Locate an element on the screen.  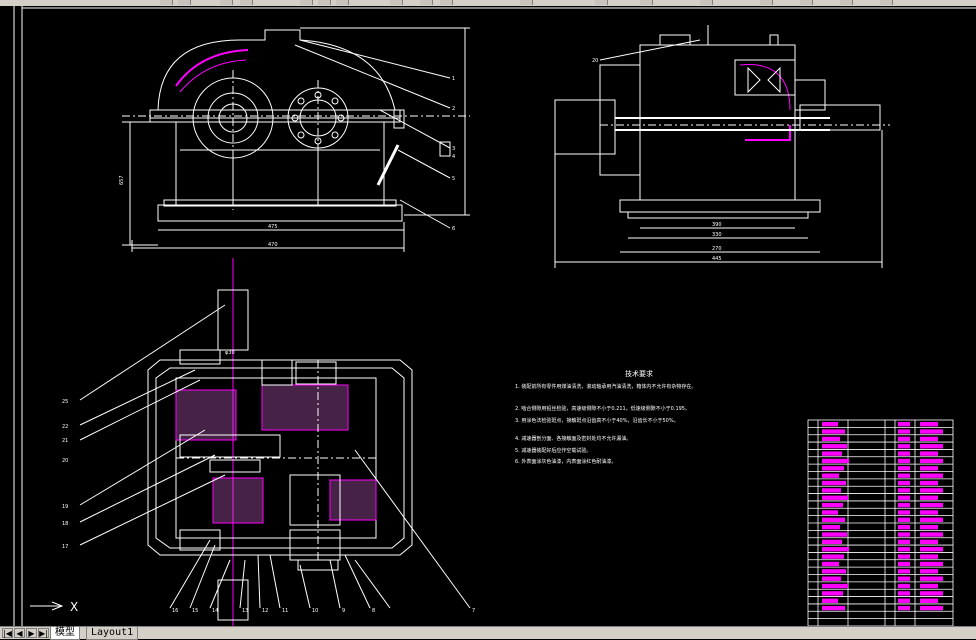
tab-model: 模型 is located at coordinates (65, 633).